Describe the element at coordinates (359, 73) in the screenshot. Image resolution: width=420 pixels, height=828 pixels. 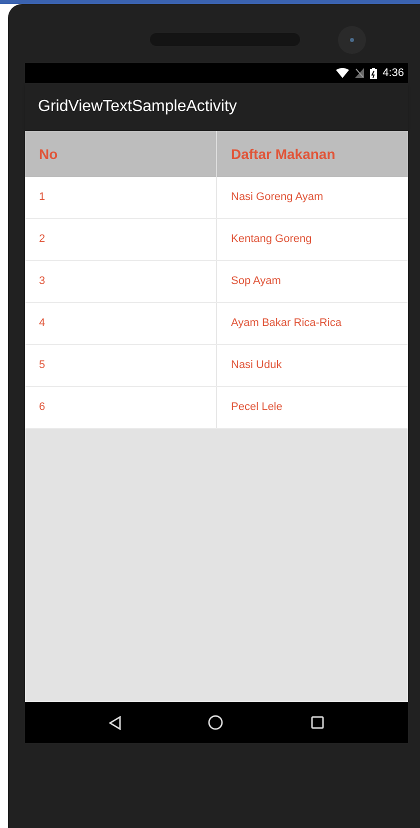
I see `no-signal-icon` at that location.